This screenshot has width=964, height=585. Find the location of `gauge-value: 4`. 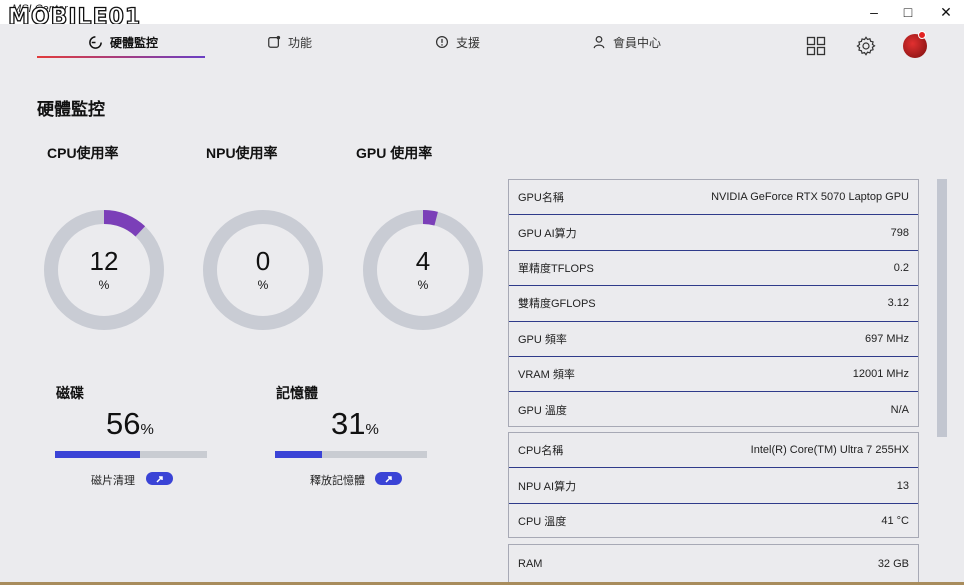

gauge-value: 4 is located at coordinates (423, 261).